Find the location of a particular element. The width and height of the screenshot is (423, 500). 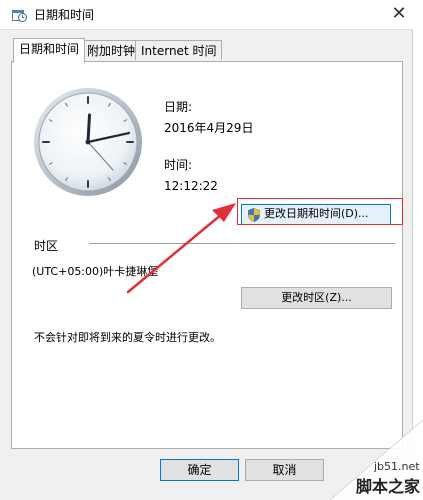

analog-clock is located at coordinates (88, 142).